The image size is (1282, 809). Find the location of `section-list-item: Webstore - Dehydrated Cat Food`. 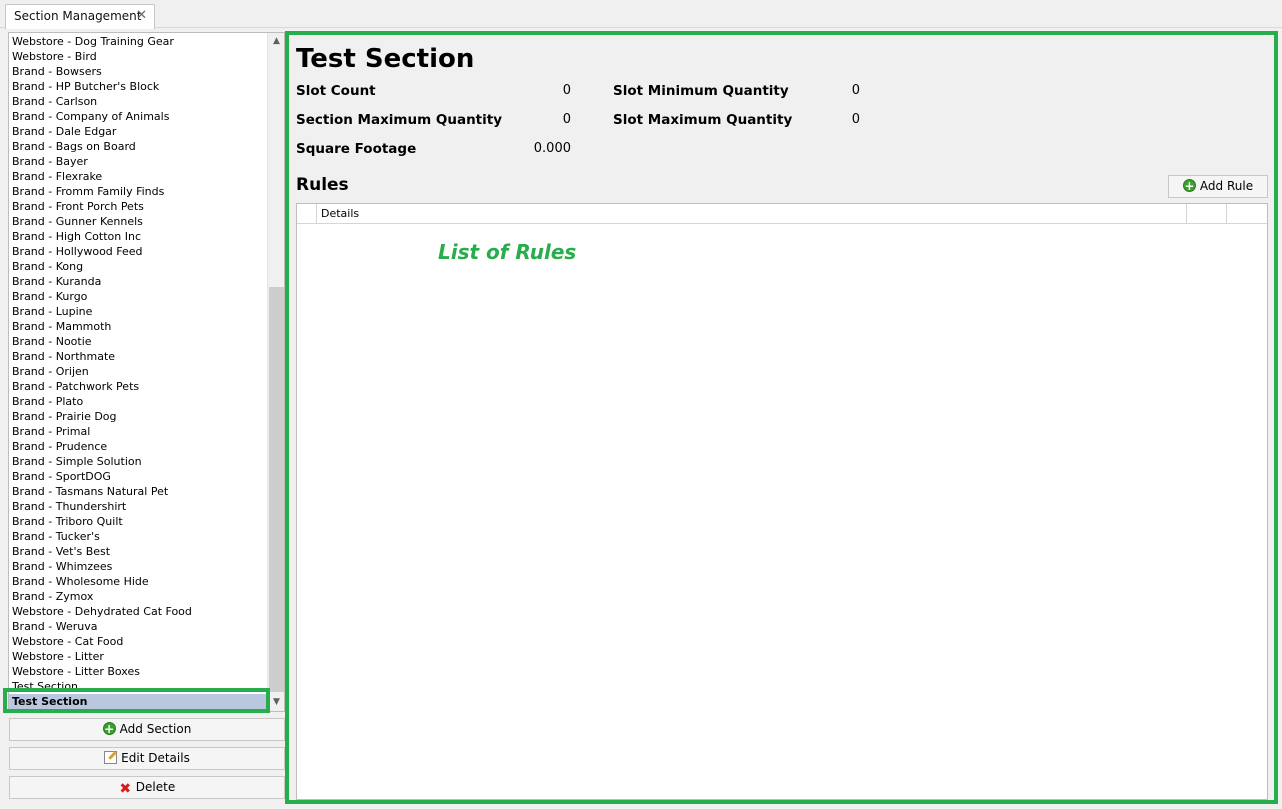

section-list-item: Webstore - Dehydrated Cat Food is located at coordinates (102, 611).